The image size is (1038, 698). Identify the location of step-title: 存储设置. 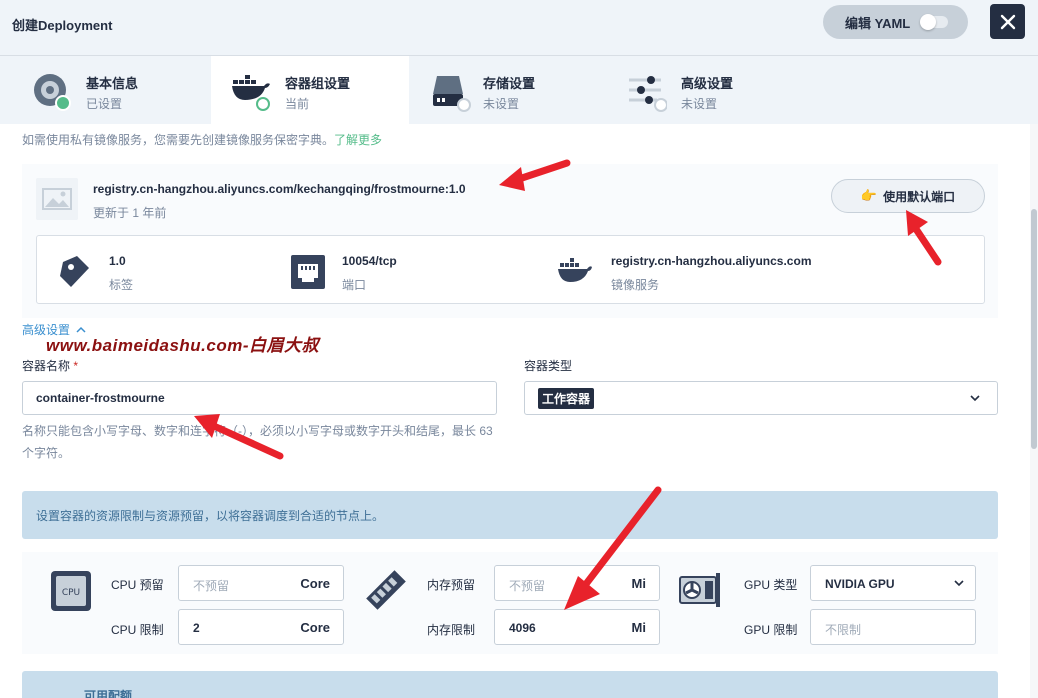
(509, 83).